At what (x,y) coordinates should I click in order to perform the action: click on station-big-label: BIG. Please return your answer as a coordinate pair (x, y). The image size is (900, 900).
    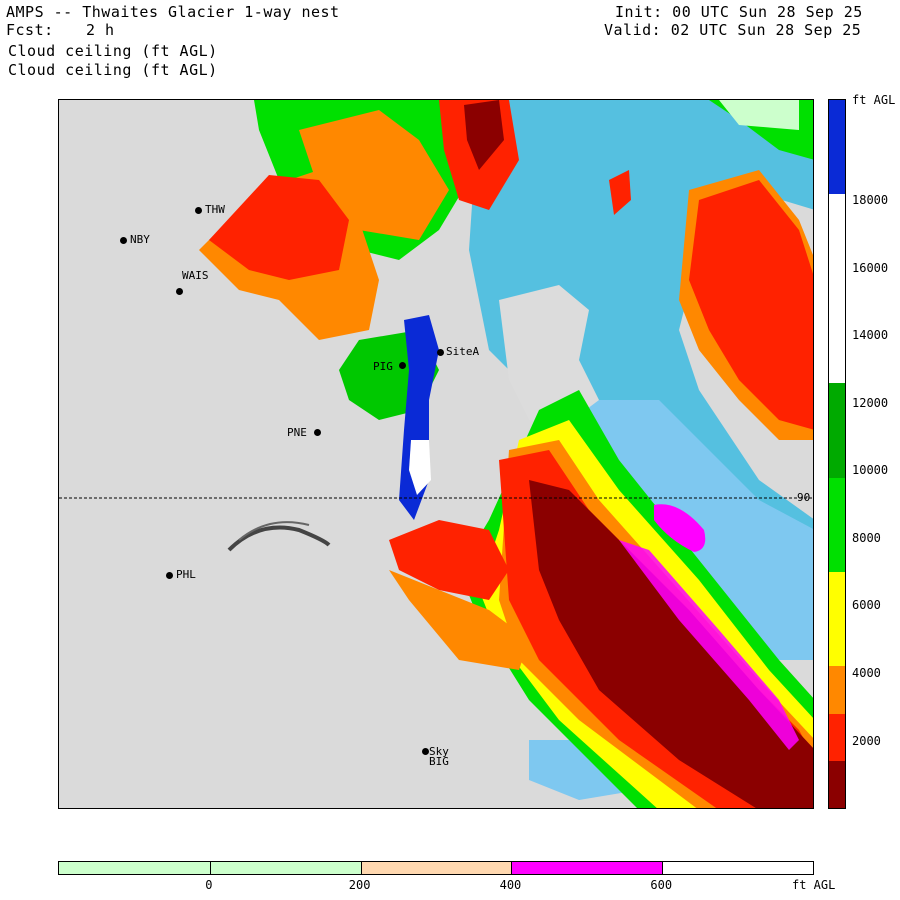
    Looking at the image, I should click on (439, 761).